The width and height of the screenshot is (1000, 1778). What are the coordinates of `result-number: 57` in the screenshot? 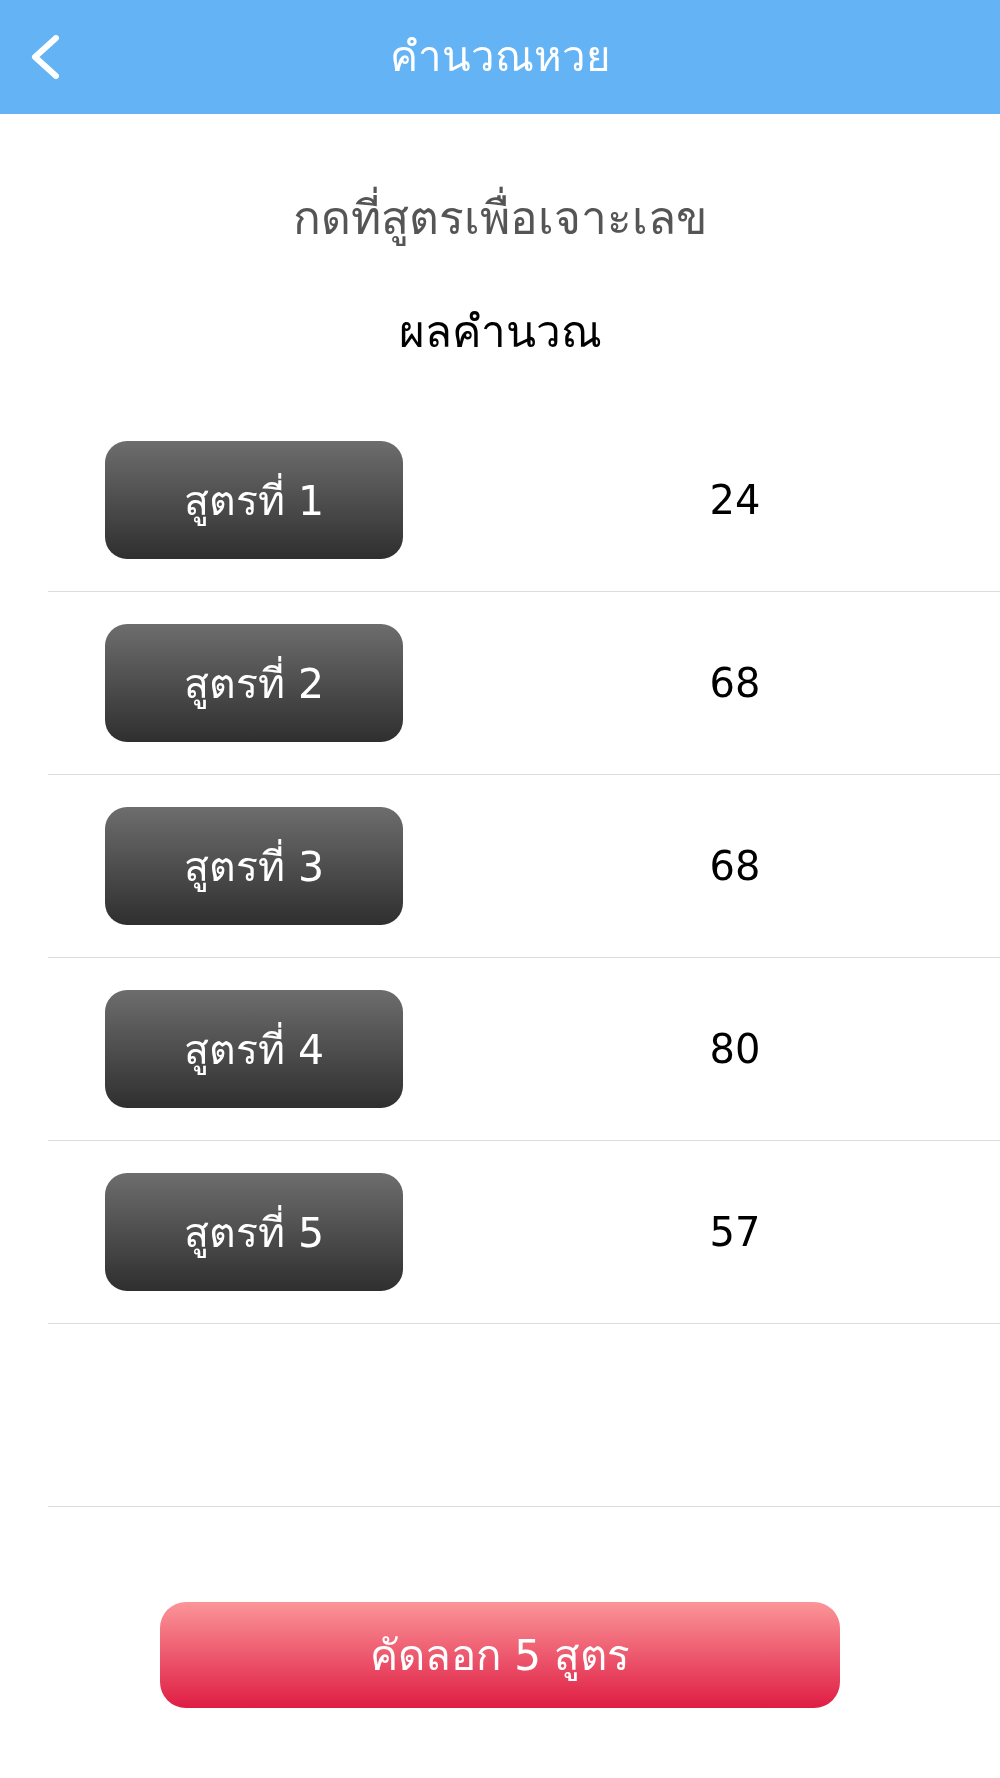 It's located at (735, 1232).